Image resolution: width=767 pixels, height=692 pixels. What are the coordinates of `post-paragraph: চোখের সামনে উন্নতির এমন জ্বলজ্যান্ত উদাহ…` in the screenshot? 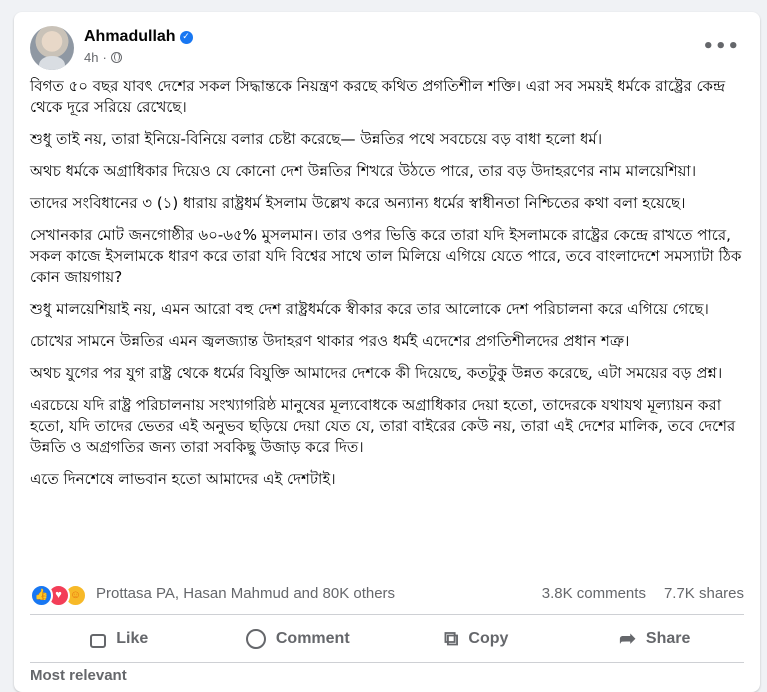 It's located at (330, 341).